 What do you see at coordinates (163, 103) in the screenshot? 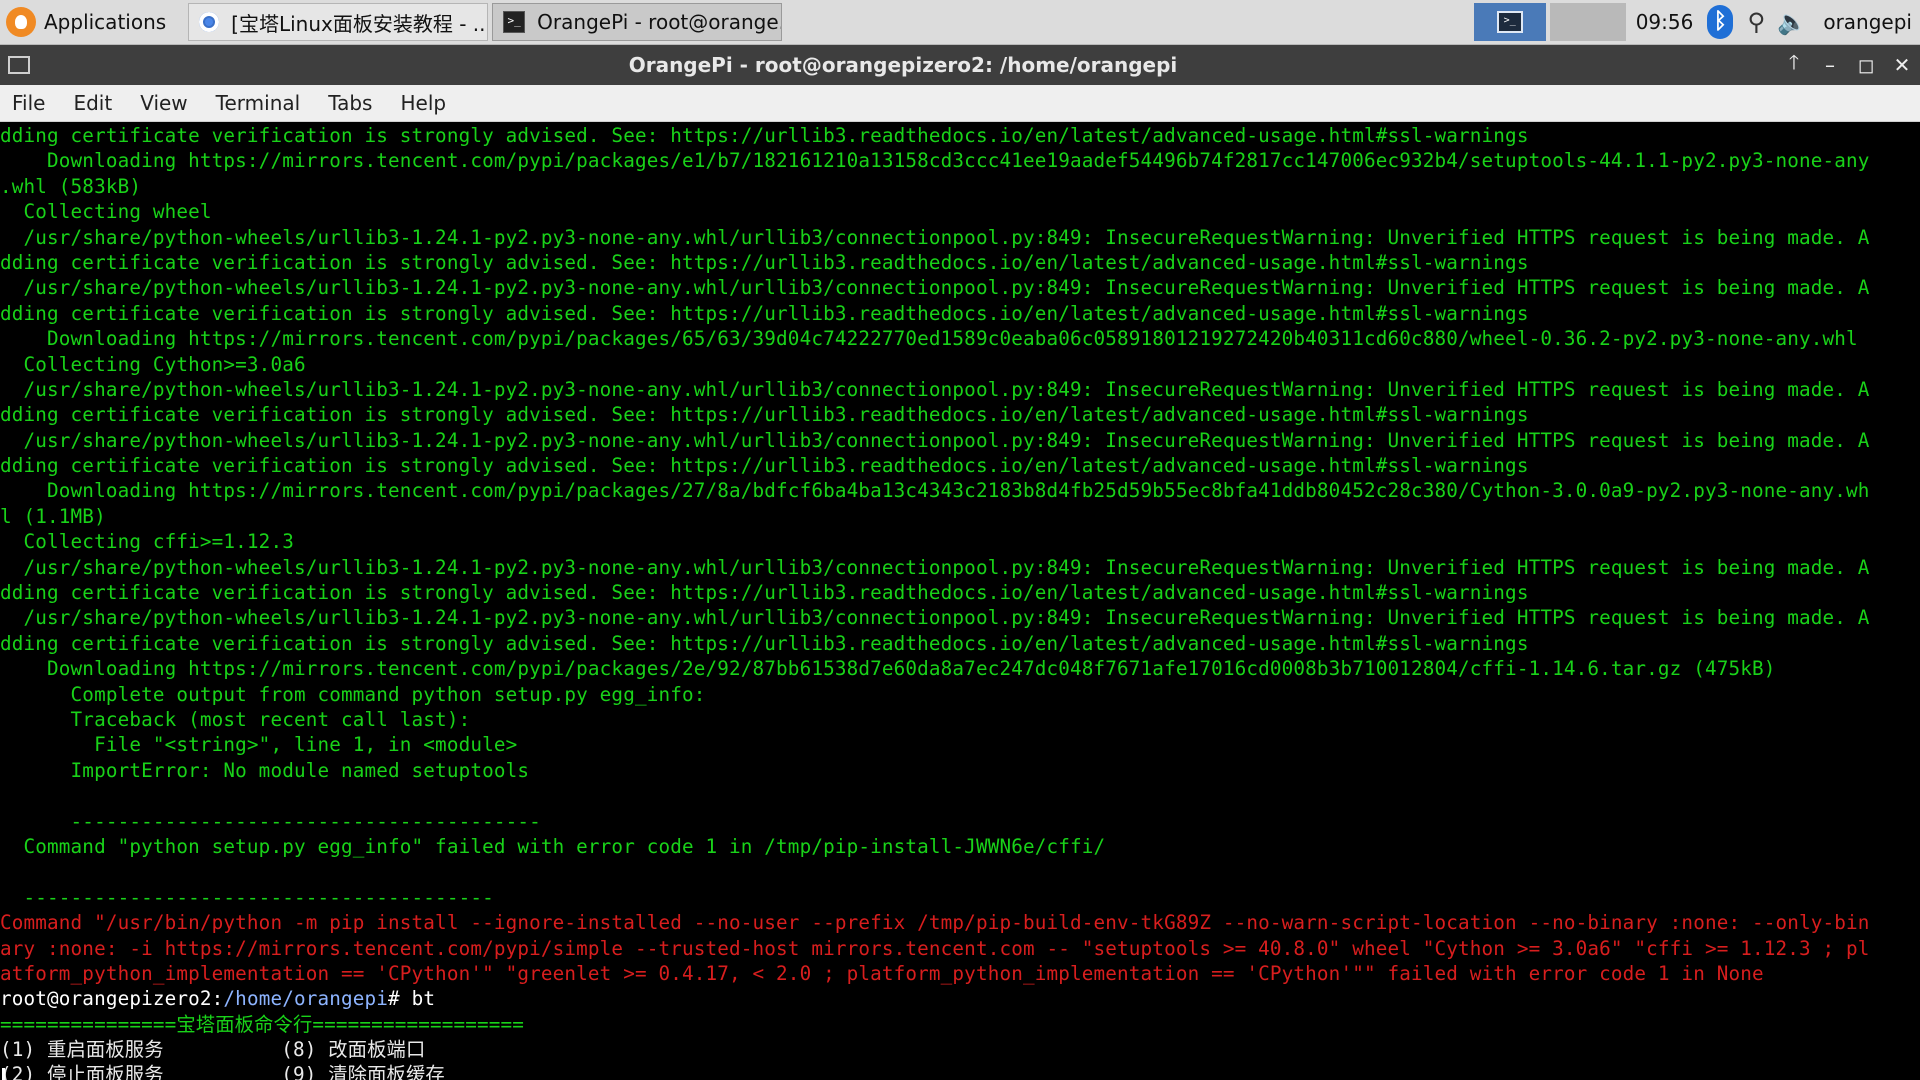
I see `menu-view: View` at bounding box center [163, 103].